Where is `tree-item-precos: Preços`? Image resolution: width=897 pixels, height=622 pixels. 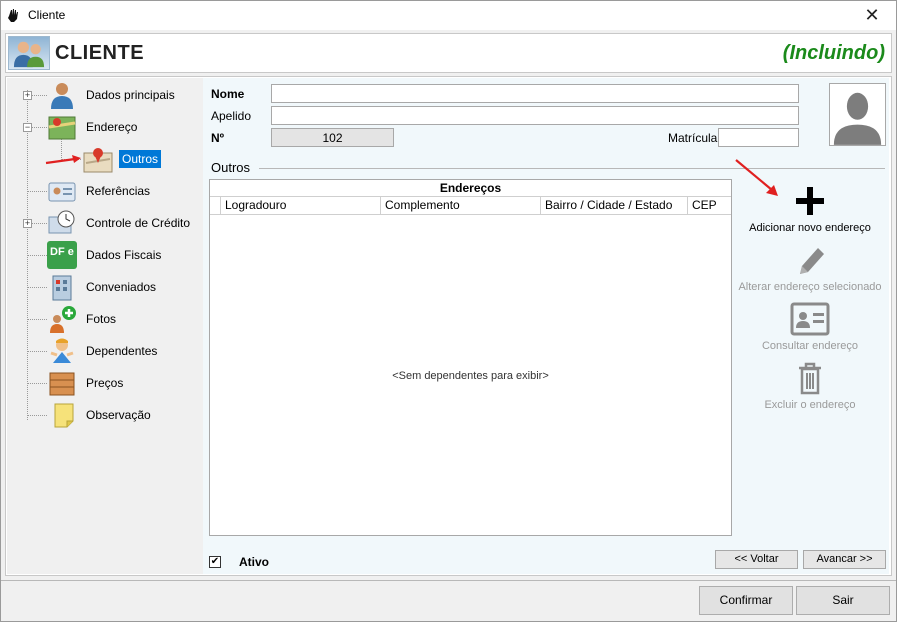 tree-item-precos: Preços is located at coordinates (86, 383).